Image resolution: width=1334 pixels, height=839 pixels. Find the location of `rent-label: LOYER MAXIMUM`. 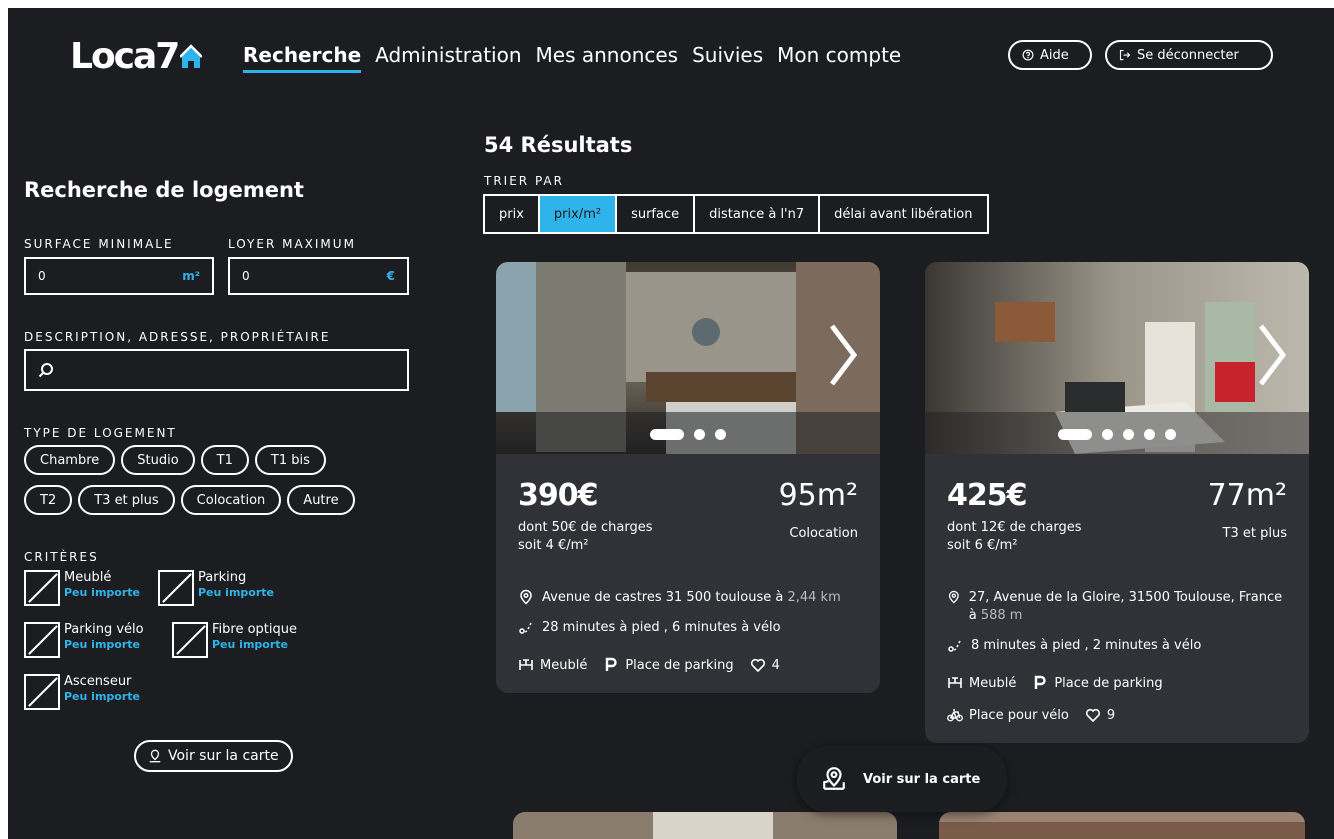

rent-label: LOYER MAXIMUM is located at coordinates (292, 244).